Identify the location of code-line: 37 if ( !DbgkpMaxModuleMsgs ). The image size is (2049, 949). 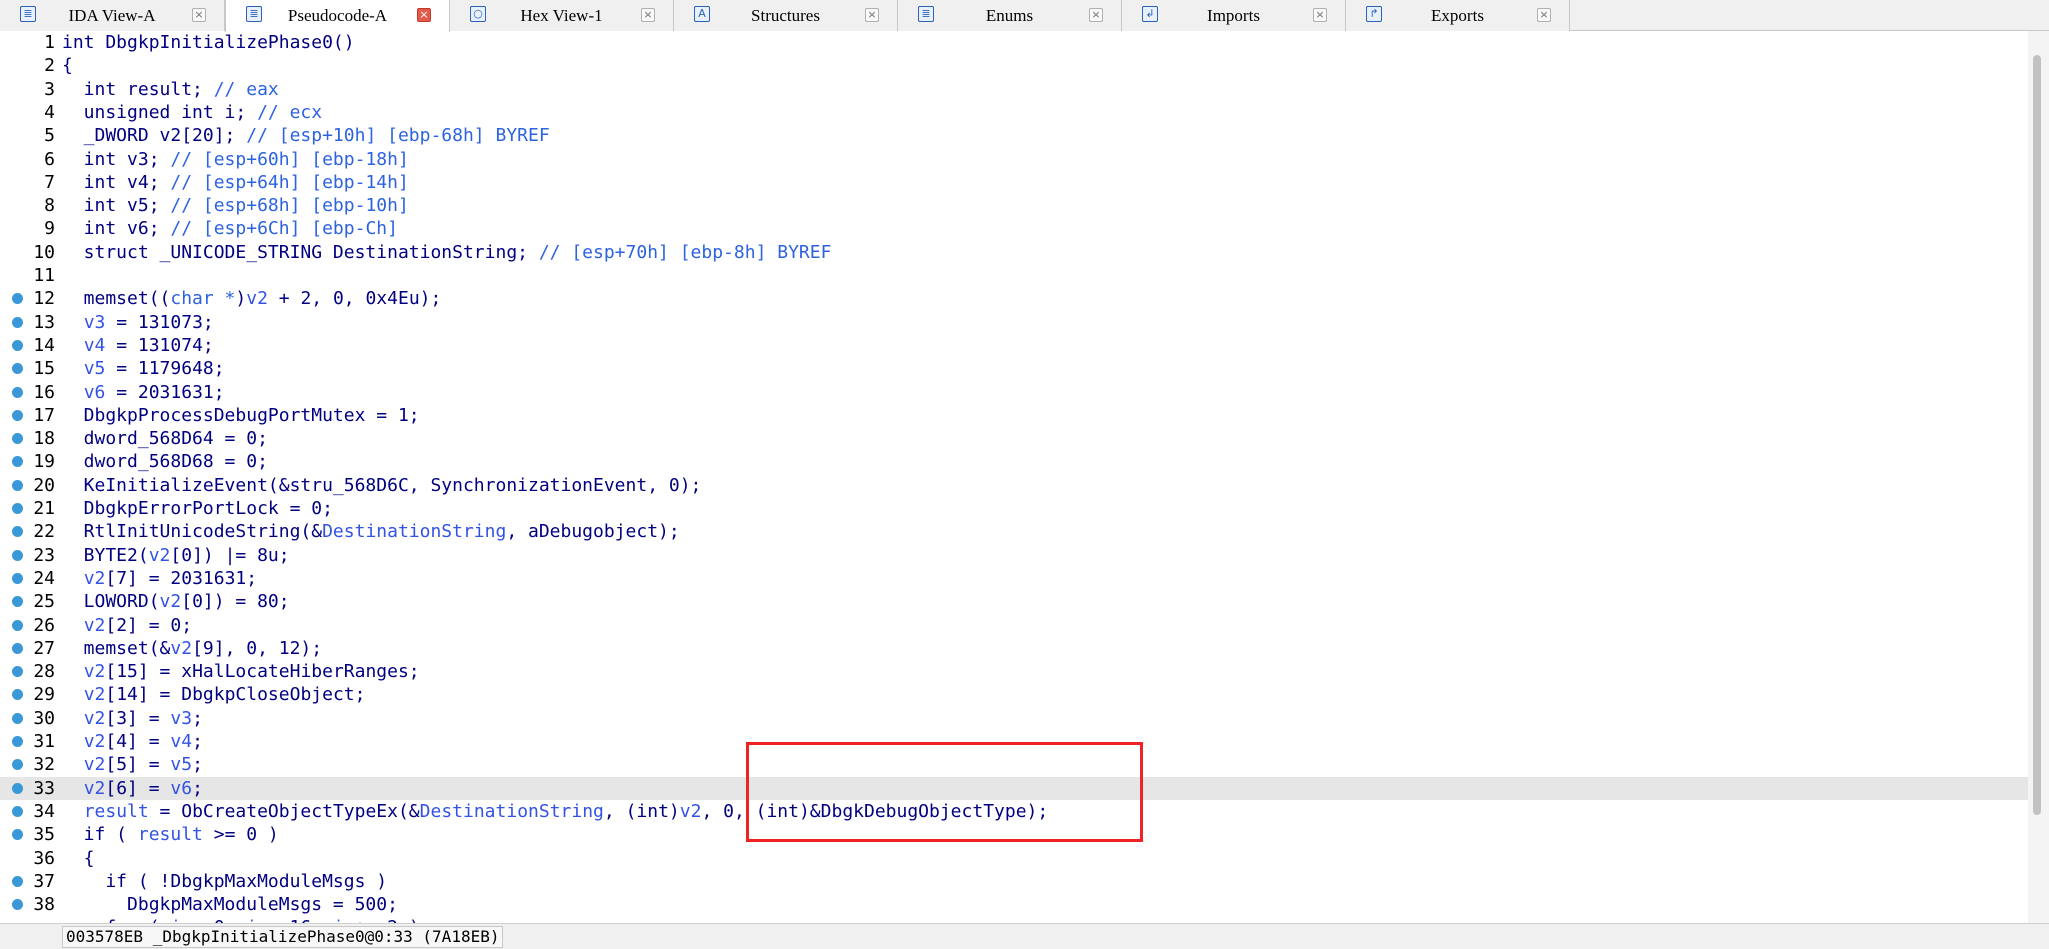
(1014, 881).